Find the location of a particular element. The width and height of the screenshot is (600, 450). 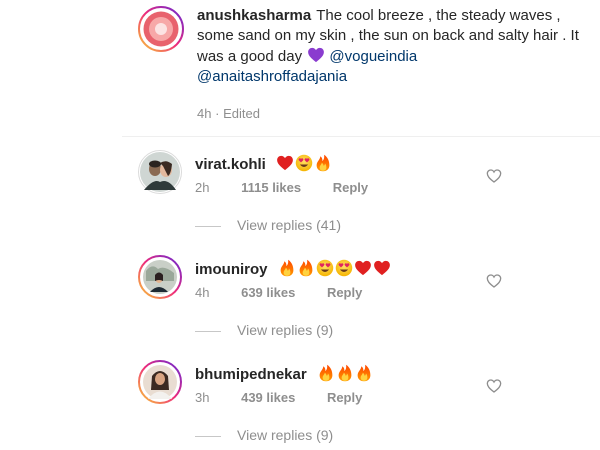

view-replies-button: View replies (41) is located at coordinates (268, 225).